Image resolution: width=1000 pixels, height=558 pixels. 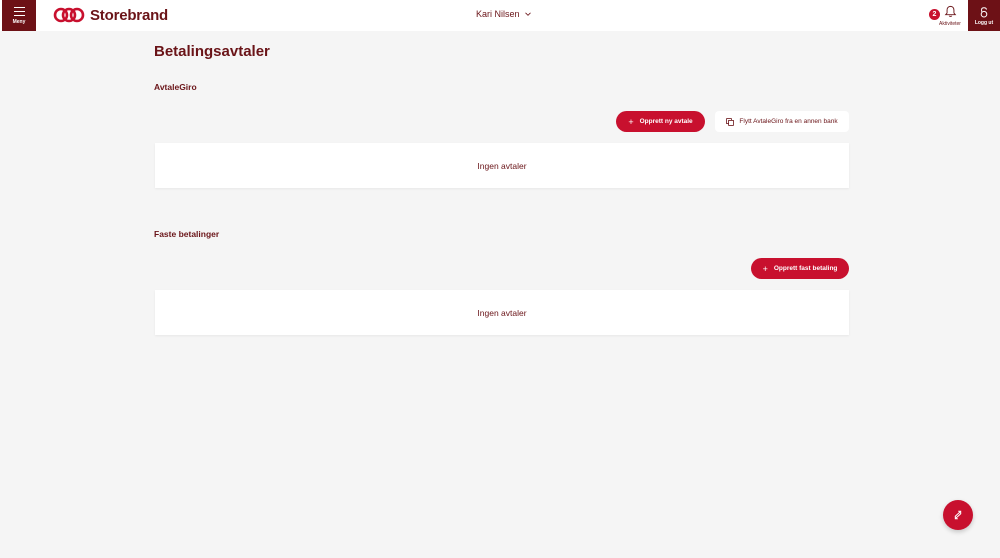 I want to click on storebrand-logo-icon, so click(x=69, y=15).